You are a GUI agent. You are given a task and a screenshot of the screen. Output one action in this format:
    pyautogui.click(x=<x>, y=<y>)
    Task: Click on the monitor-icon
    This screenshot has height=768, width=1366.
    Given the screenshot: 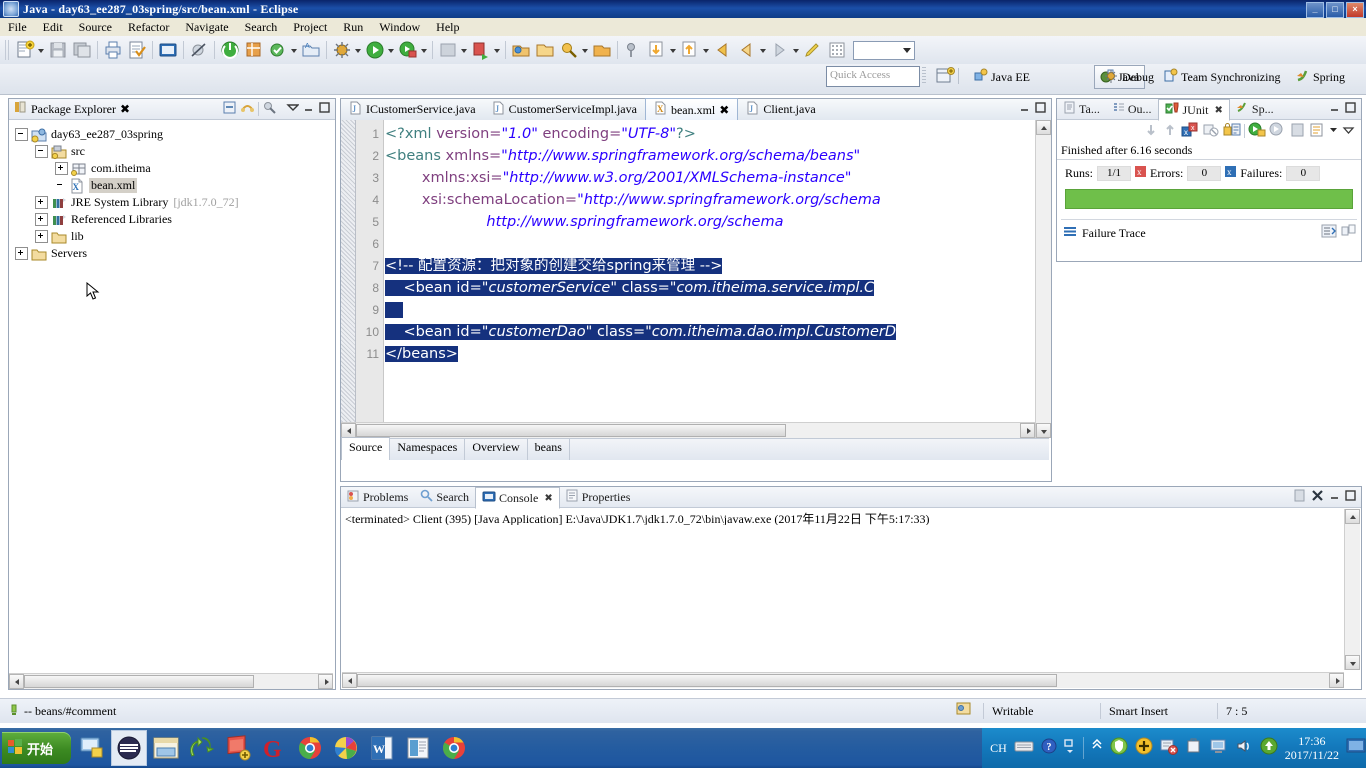 What is the action you would take?
    pyautogui.click(x=1219, y=748)
    